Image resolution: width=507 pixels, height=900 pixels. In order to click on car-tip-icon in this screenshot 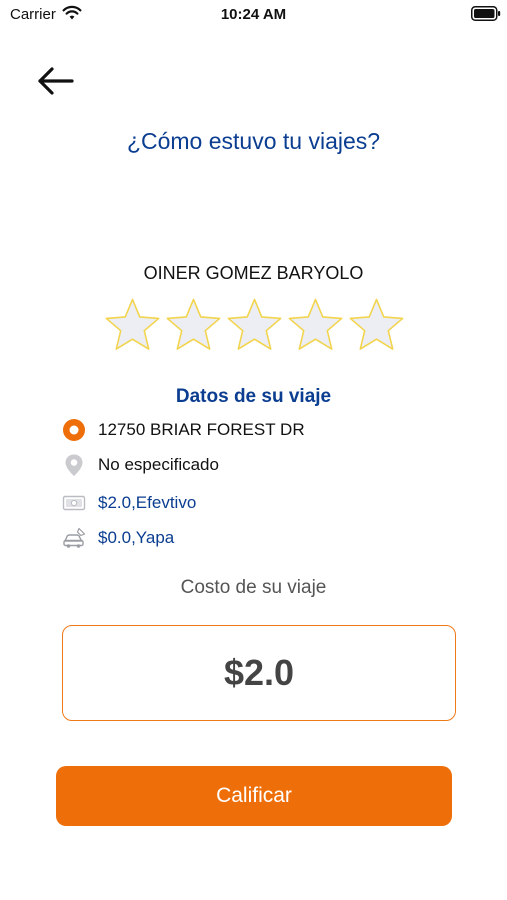, I will do `click(74, 537)`.